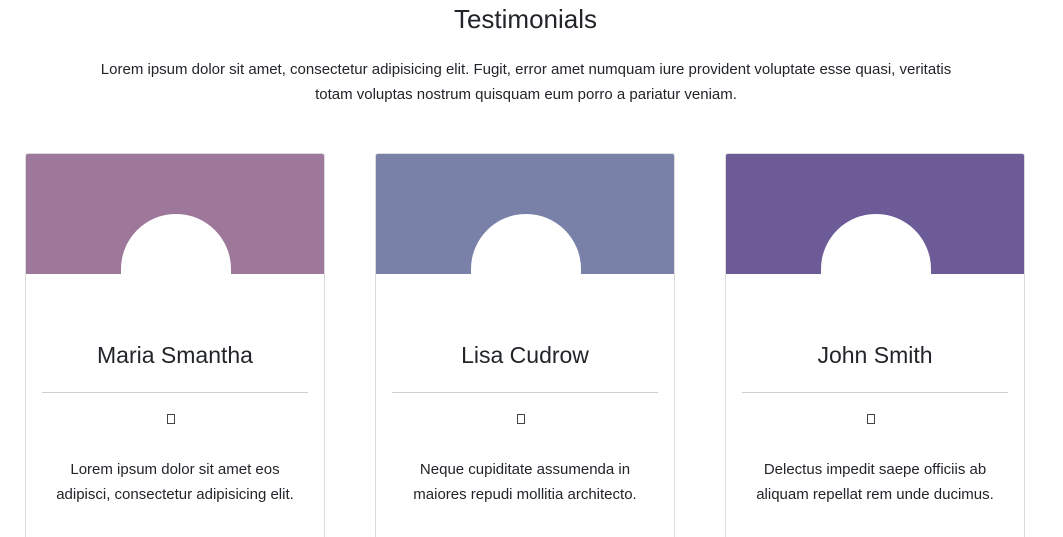 This screenshot has width=1063, height=537. Describe the element at coordinates (525, 19) in the screenshot. I see `section-title: Testimonials` at that location.